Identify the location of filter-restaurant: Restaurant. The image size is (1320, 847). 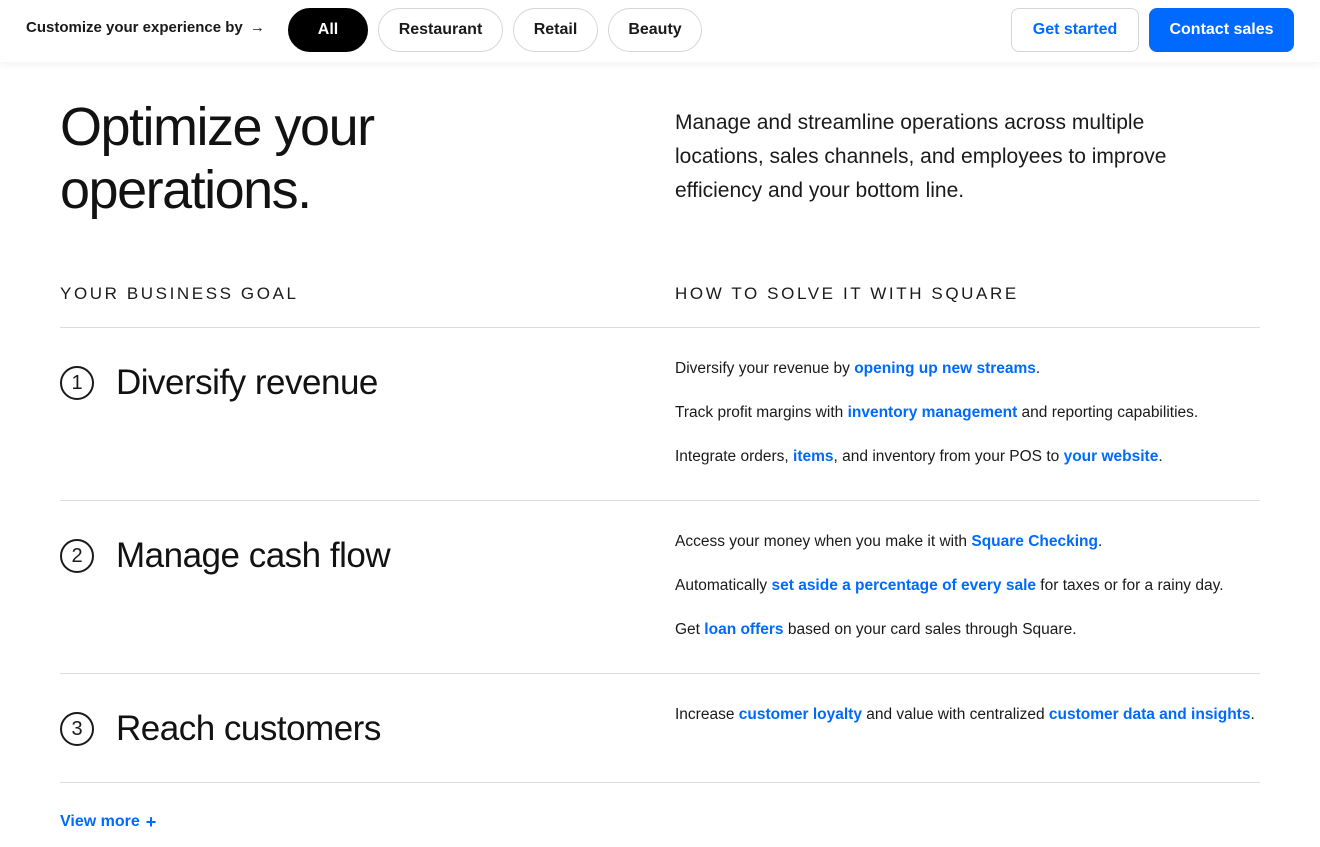
(440, 30).